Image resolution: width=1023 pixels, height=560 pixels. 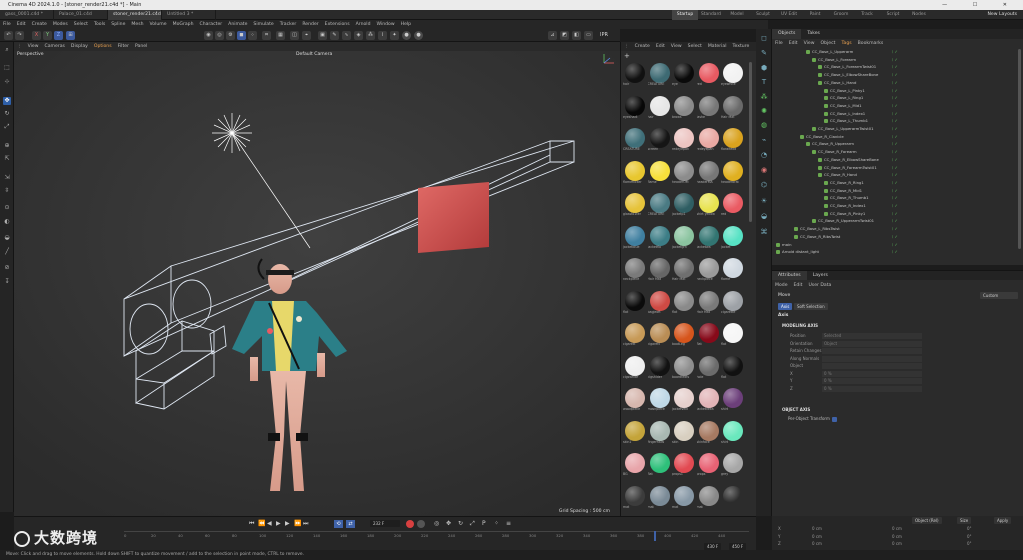 I want to click on model-mode-icon: ◼, so click(x=241, y=35).